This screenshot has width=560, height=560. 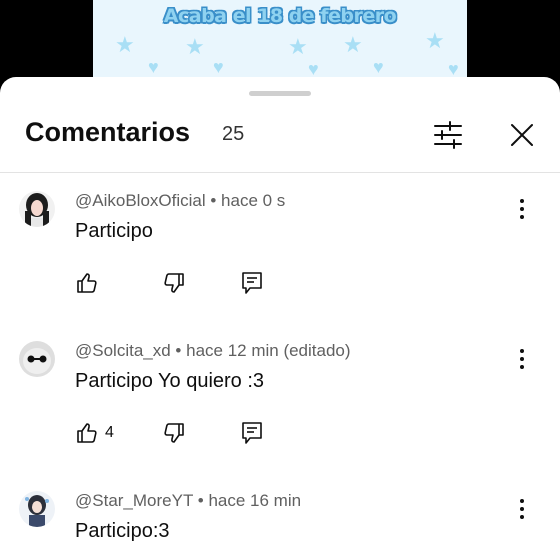 I want to click on comment-meta: @Solcita_xd • hace 12 min (editado), so click(x=213, y=350).